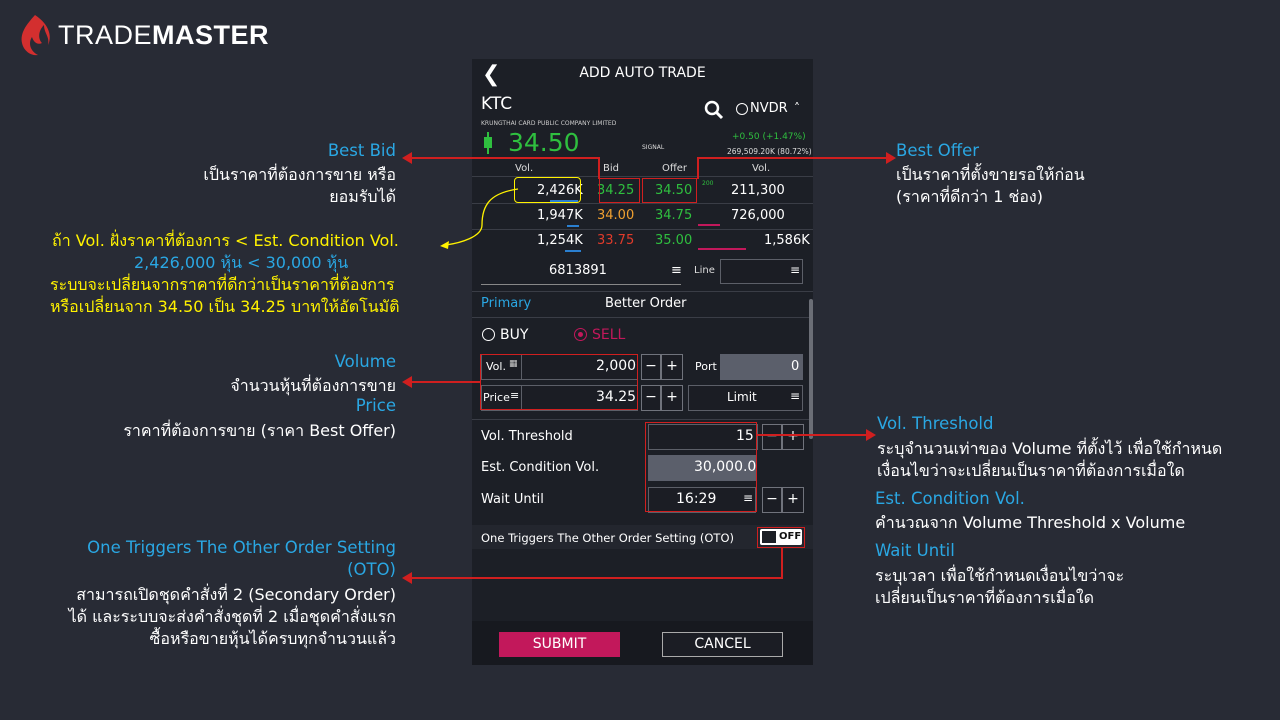 This screenshot has width=1280, height=720. I want to click on est-condition-title: Est. Condition Vol., so click(950, 498).